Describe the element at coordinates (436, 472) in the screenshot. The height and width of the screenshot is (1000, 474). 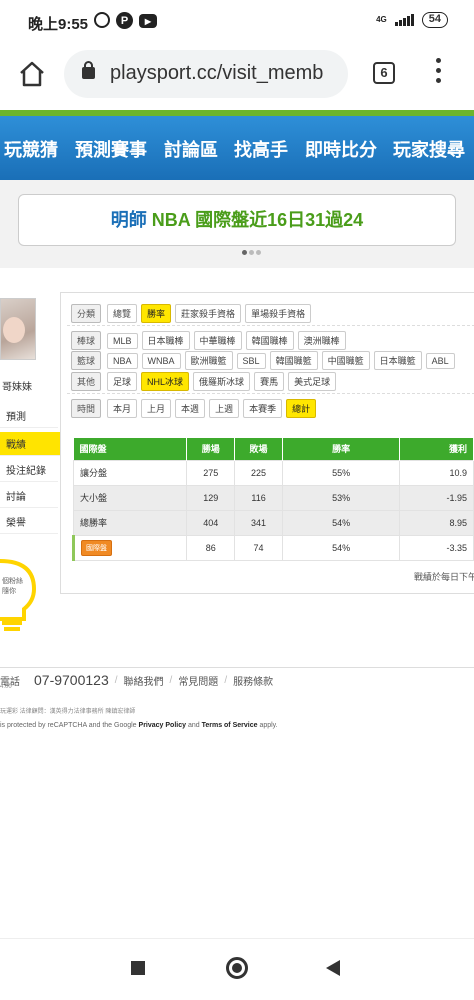
I see `cell-profit: 10.9` at that location.